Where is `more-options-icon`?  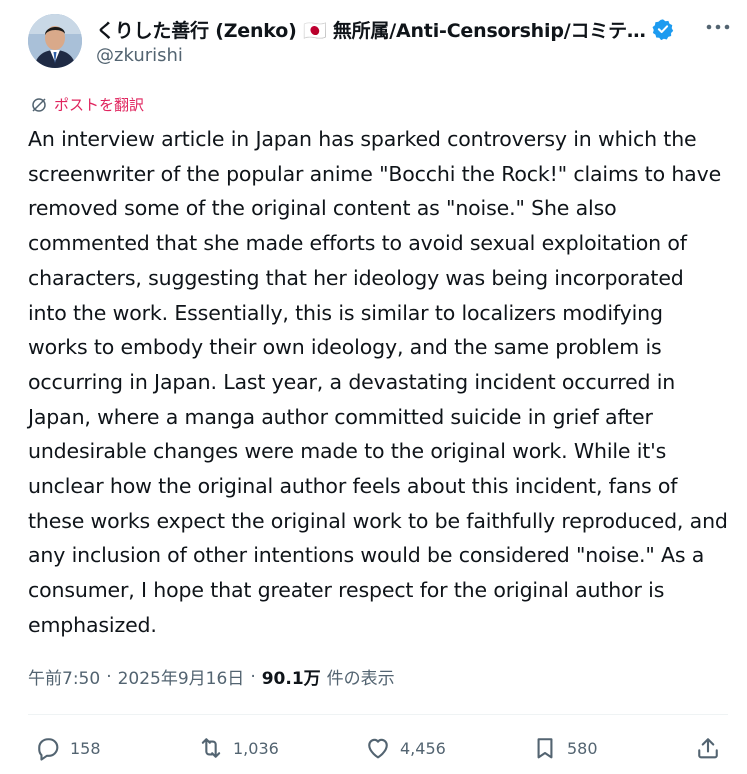
more-options-icon is located at coordinates (718, 27).